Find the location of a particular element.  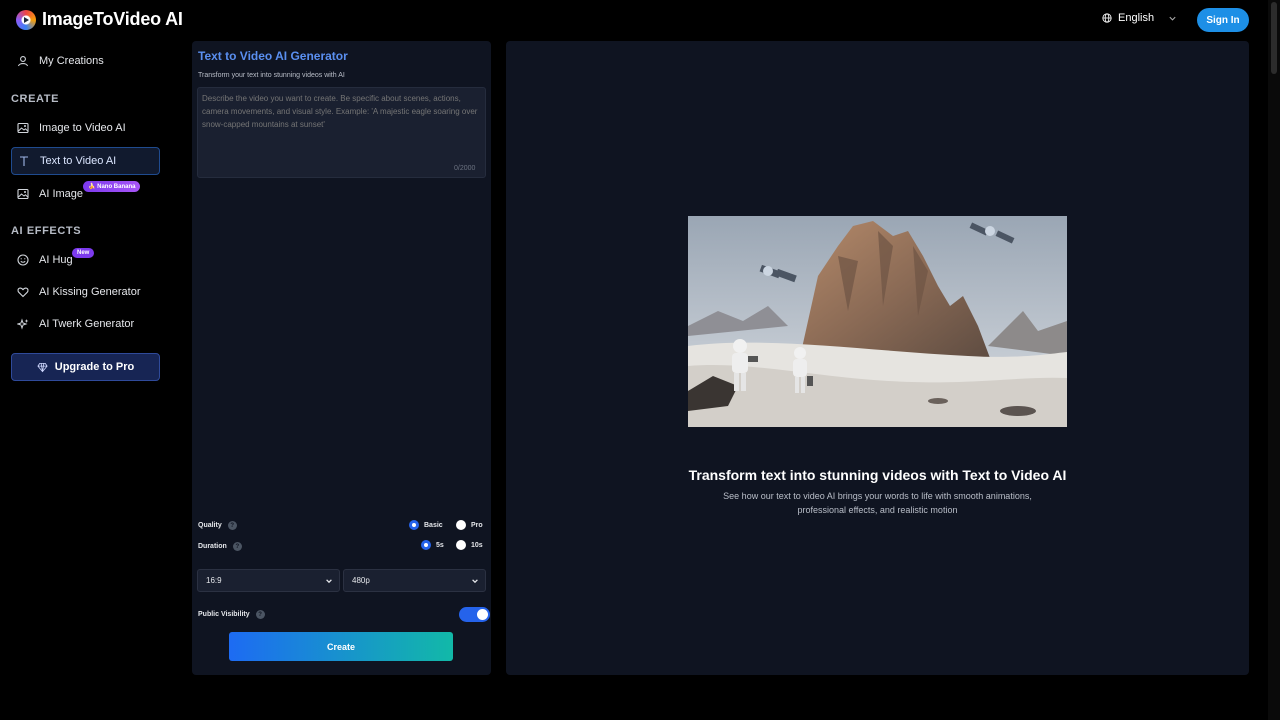

visibility-label-text: Public Visibility is located at coordinates (224, 614).